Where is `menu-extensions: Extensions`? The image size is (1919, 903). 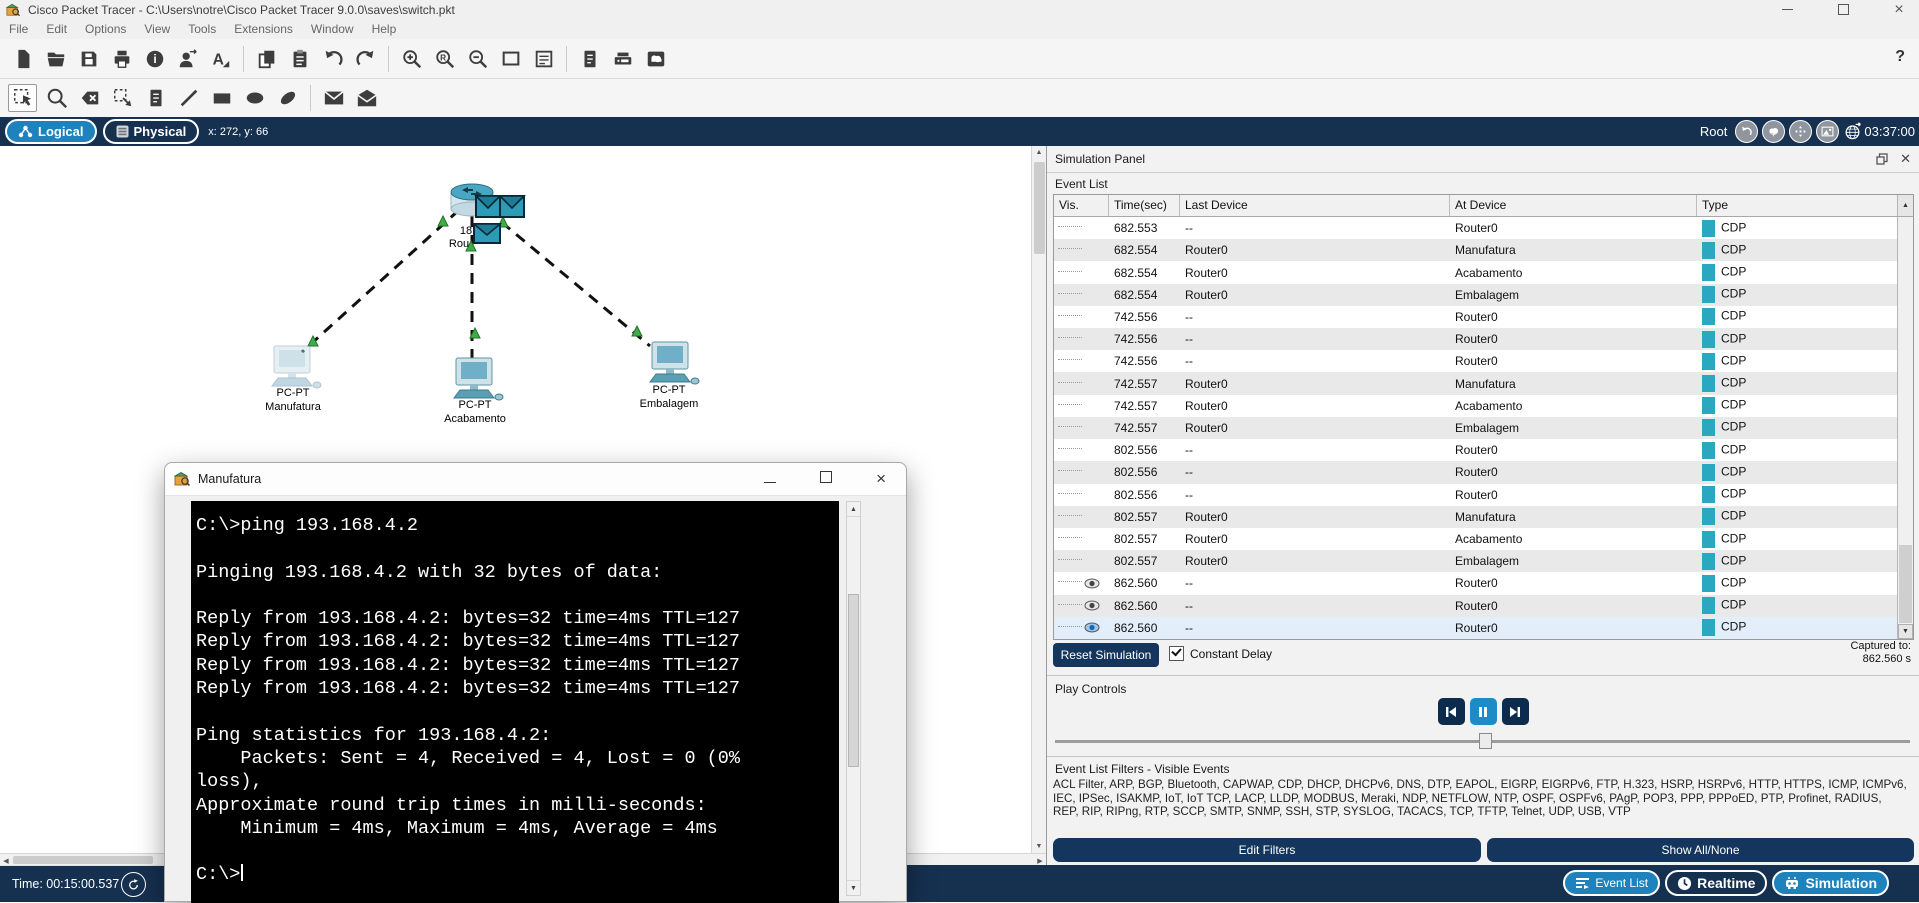 menu-extensions: Extensions is located at coordinates (263, 29).